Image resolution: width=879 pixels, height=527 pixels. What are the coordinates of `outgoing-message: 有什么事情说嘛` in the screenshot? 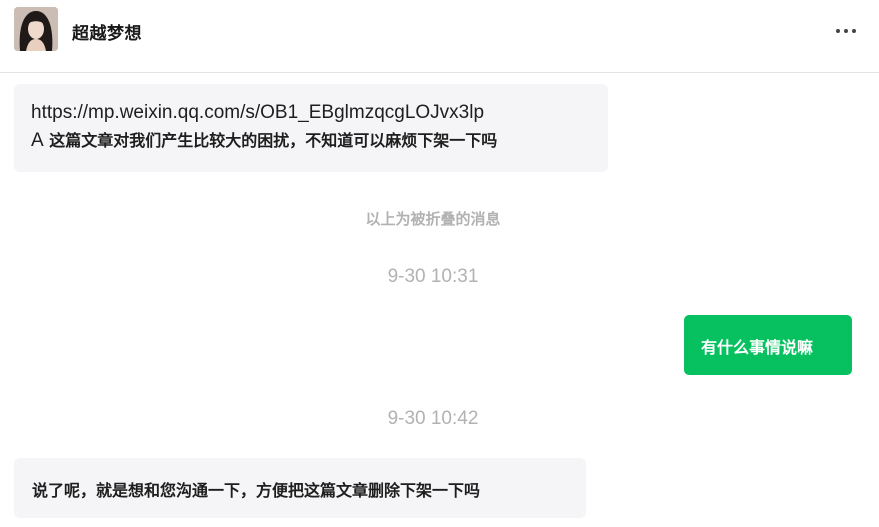 It's located at (768, 345).